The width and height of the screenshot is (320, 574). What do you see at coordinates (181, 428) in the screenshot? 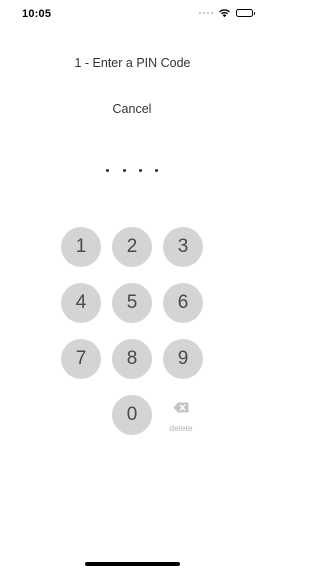
I see `delete-label: delete` at bounding box center [181, 428].